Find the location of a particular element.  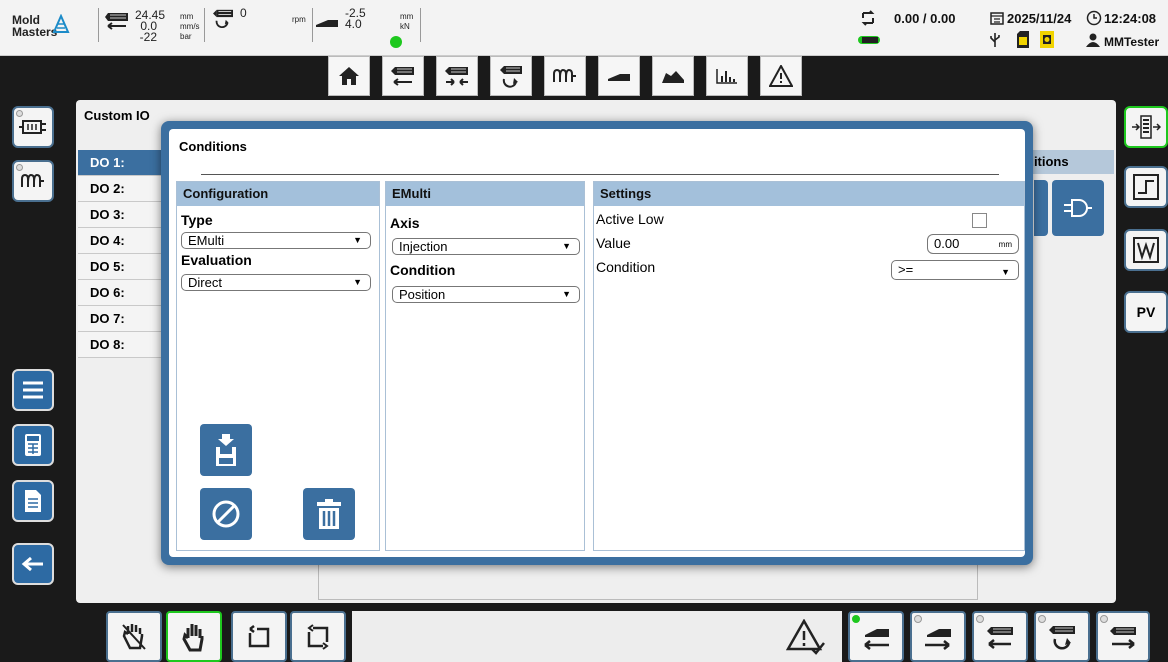

nav-statistics is located at coordinates (727, 76).